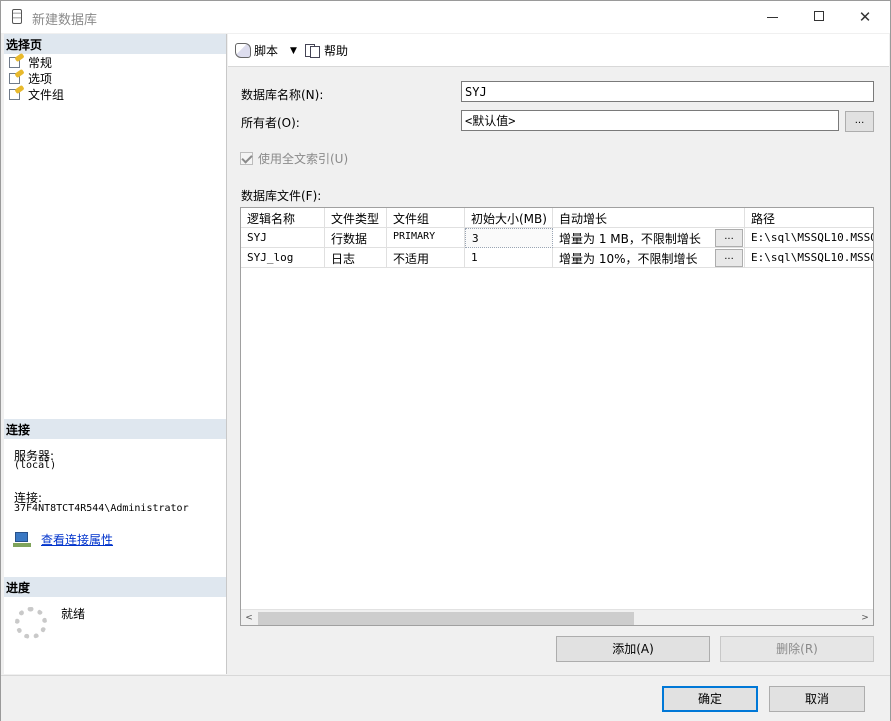  What do you see at coordinates (283, 258) in the screenshot?
I see `logical-name-cell: SYJ_log` at bounding box center [283, 258].